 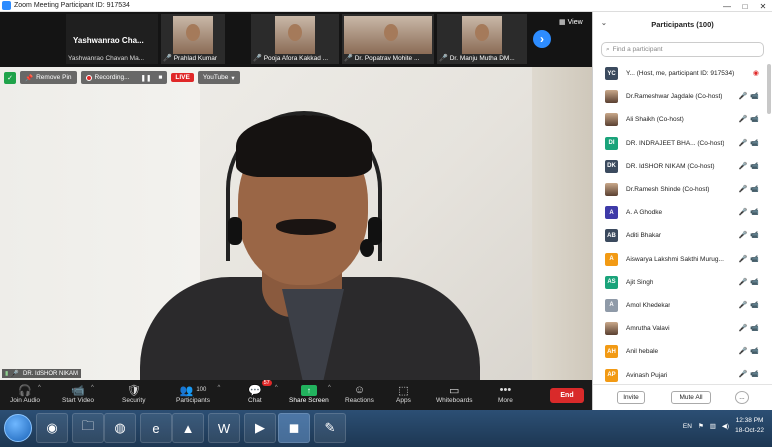 I want to click on acrobat-icon: ▲, so click(x=188, y=428).